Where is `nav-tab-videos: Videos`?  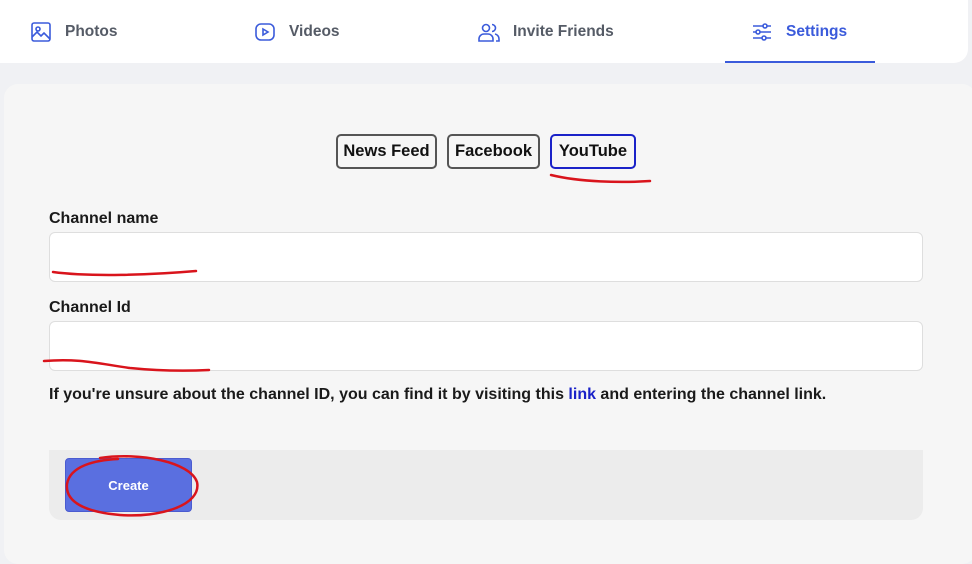 nav-tab-videos: Videos is located at coordinates (296, 31).